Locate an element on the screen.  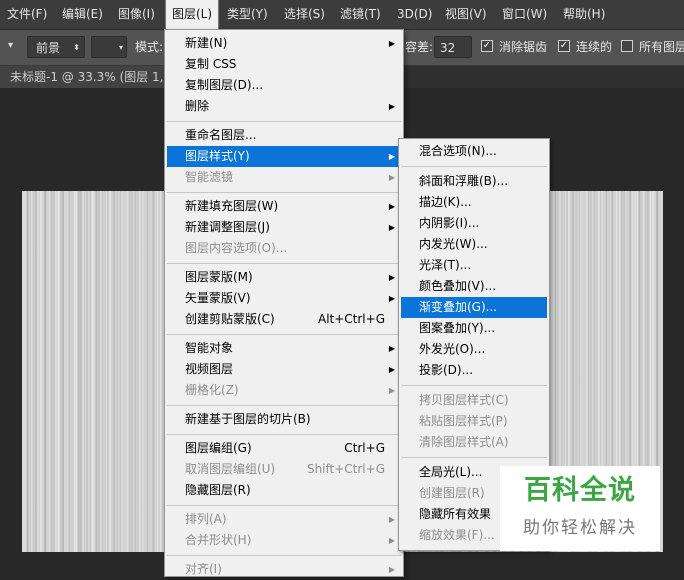
menu-item: 视频图层 ▶ is located at coordinates (284, 369).